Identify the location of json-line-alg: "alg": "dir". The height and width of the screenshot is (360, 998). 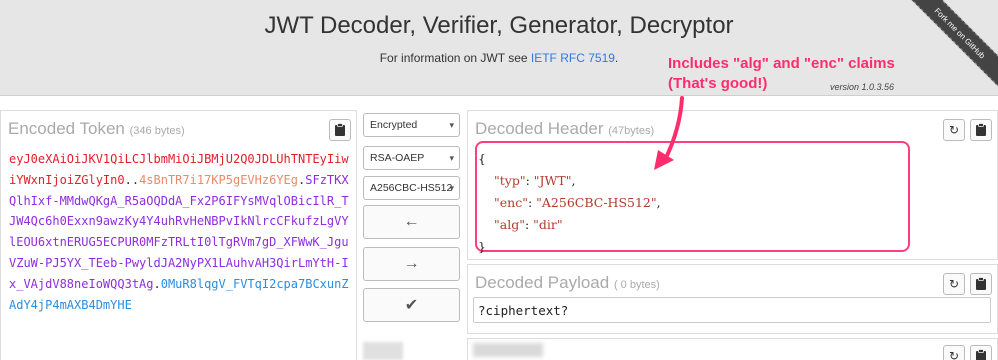
(528, 224).